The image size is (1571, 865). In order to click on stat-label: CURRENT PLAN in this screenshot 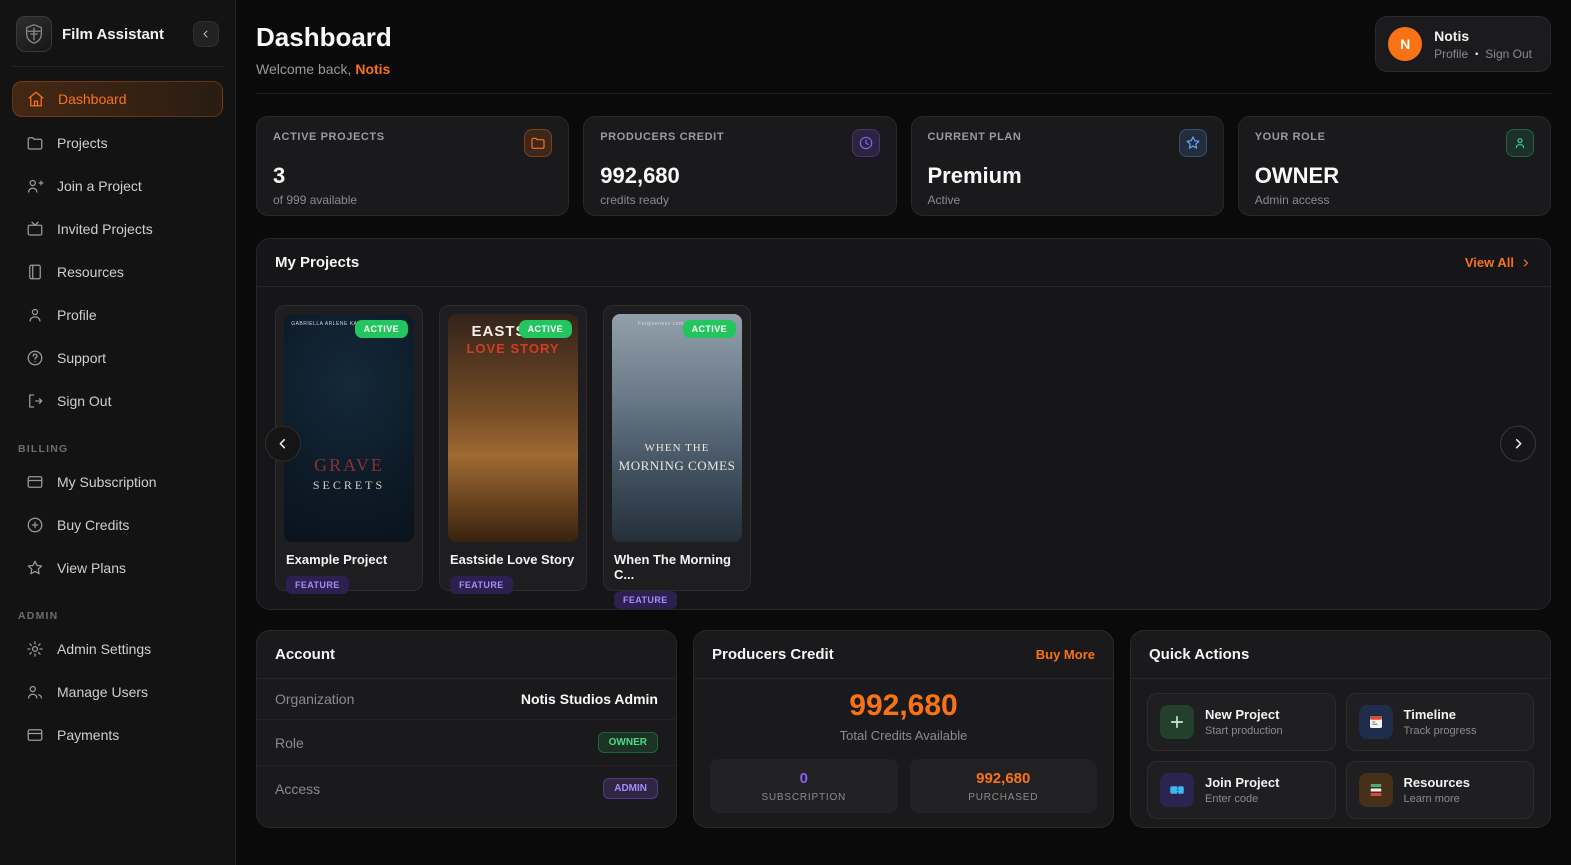, I will do `click(974, 137)`.